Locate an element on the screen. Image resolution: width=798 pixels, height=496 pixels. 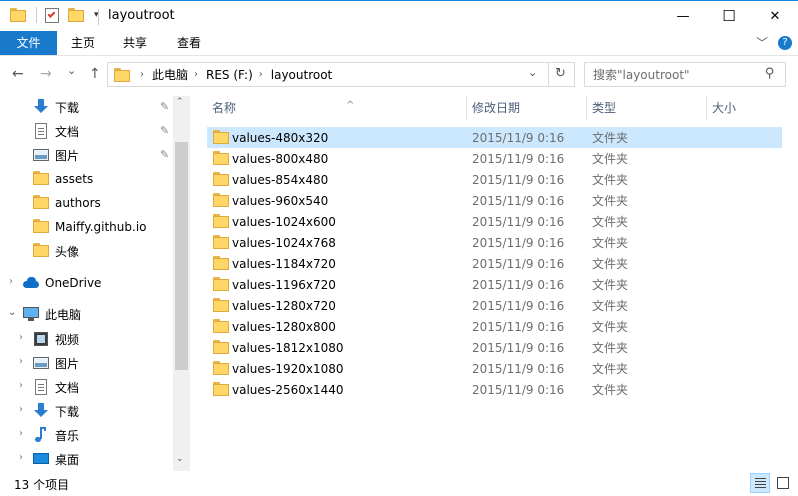
scrollbar-thumb is located at coordinates (181, 256).